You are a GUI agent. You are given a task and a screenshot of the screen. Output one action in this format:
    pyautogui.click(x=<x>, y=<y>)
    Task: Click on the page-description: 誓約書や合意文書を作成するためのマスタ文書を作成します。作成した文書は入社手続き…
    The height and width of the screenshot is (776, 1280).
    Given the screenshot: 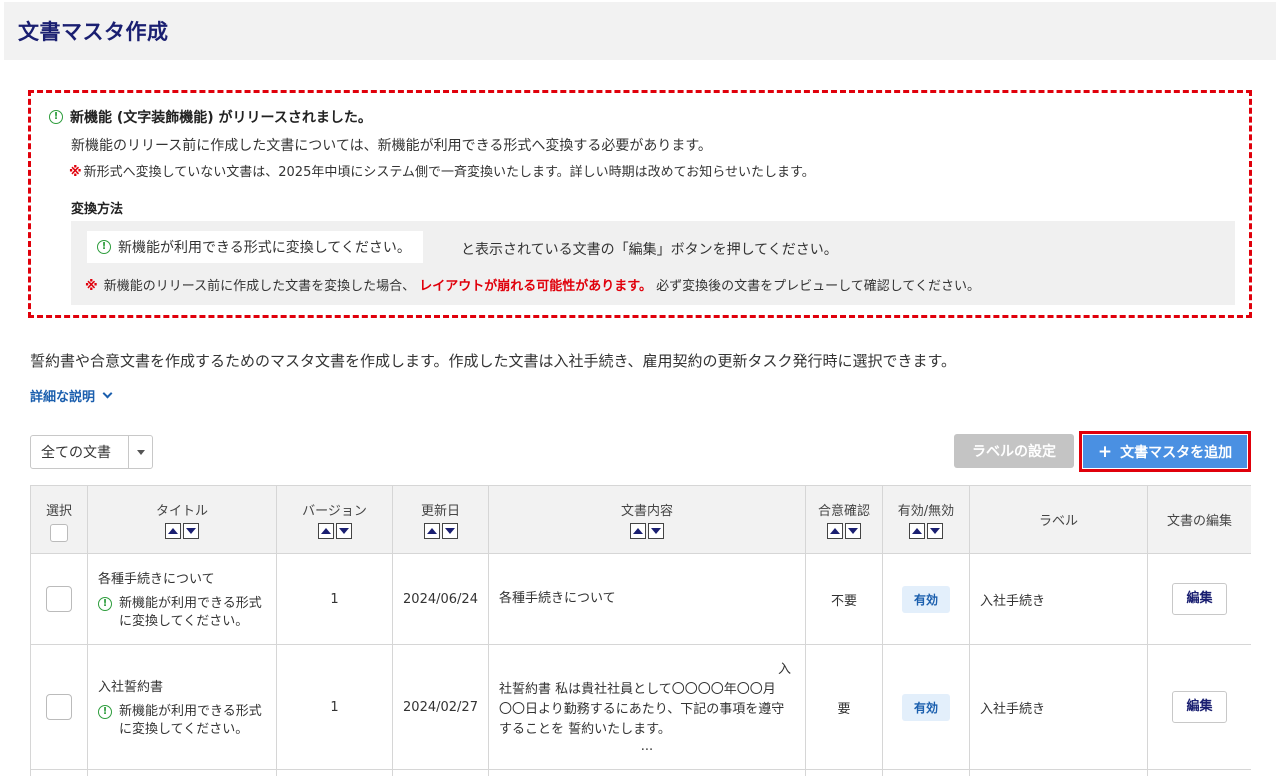 What is the action you would take?
    pyautogui.click(x=493, y=361)
    